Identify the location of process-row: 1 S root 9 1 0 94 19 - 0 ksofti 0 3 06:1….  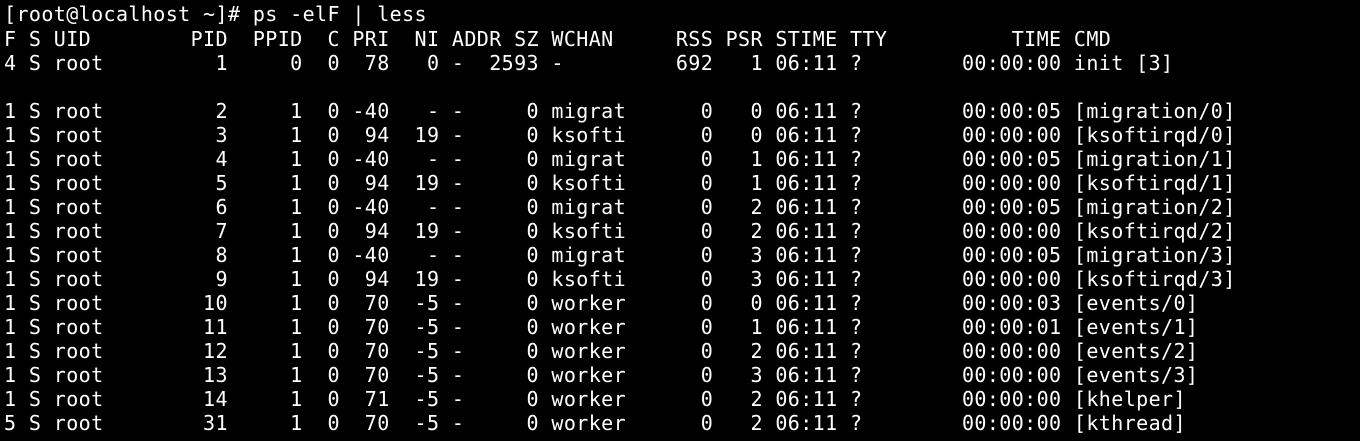
(620, 279).